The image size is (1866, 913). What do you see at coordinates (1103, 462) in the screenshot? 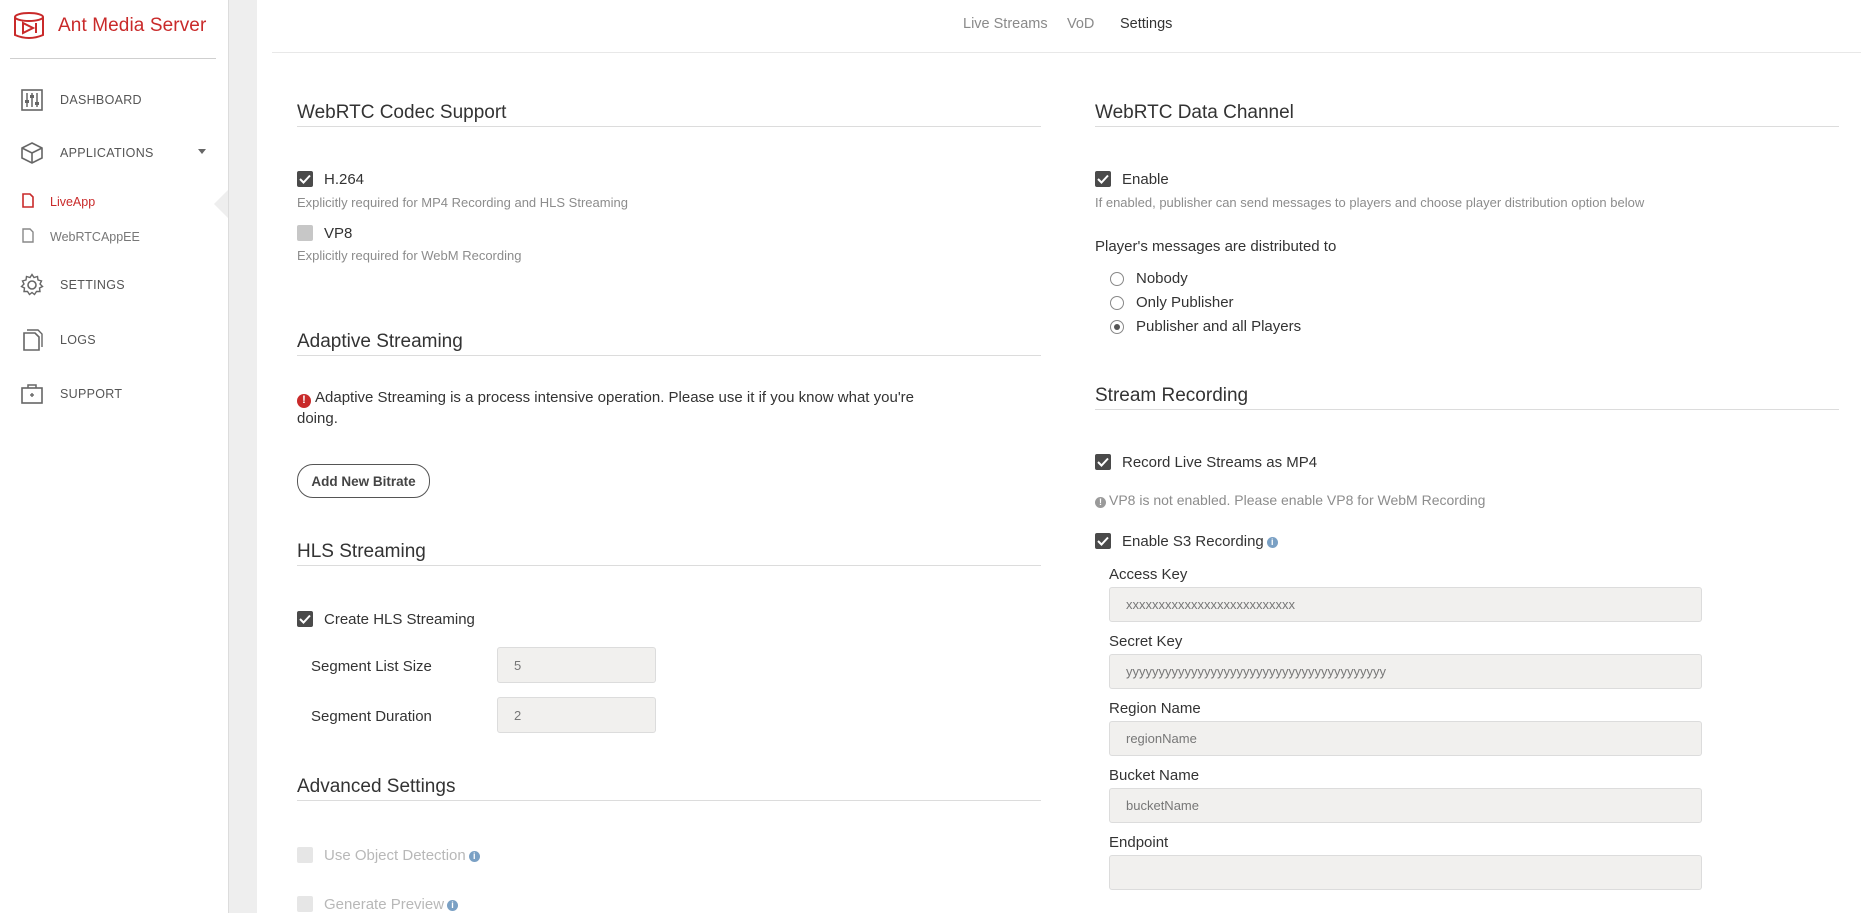
I see `record-mp4-checkbox` at bounding box center [1103, 462].